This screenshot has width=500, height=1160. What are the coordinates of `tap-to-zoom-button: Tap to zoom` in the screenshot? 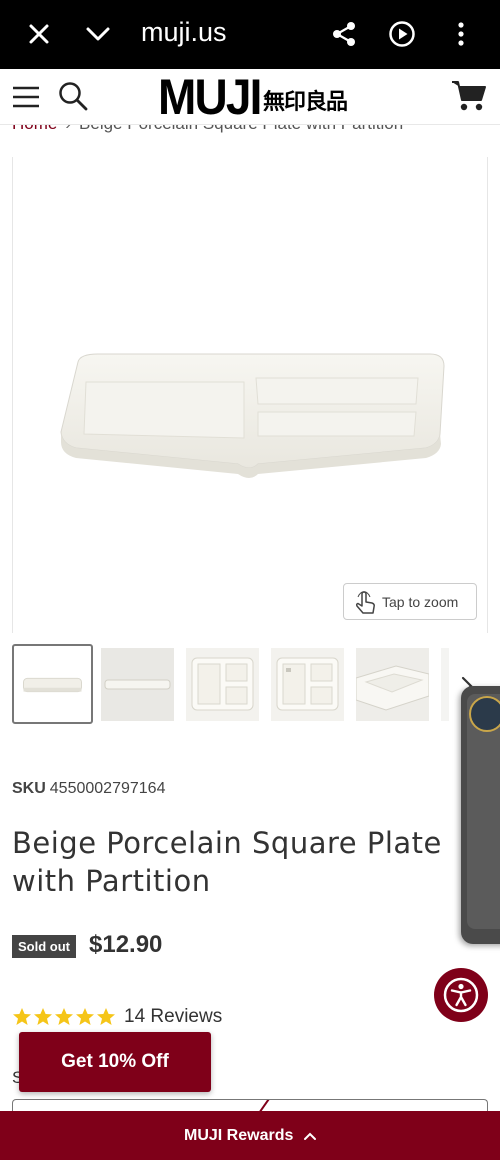 It's located at (410, 601).